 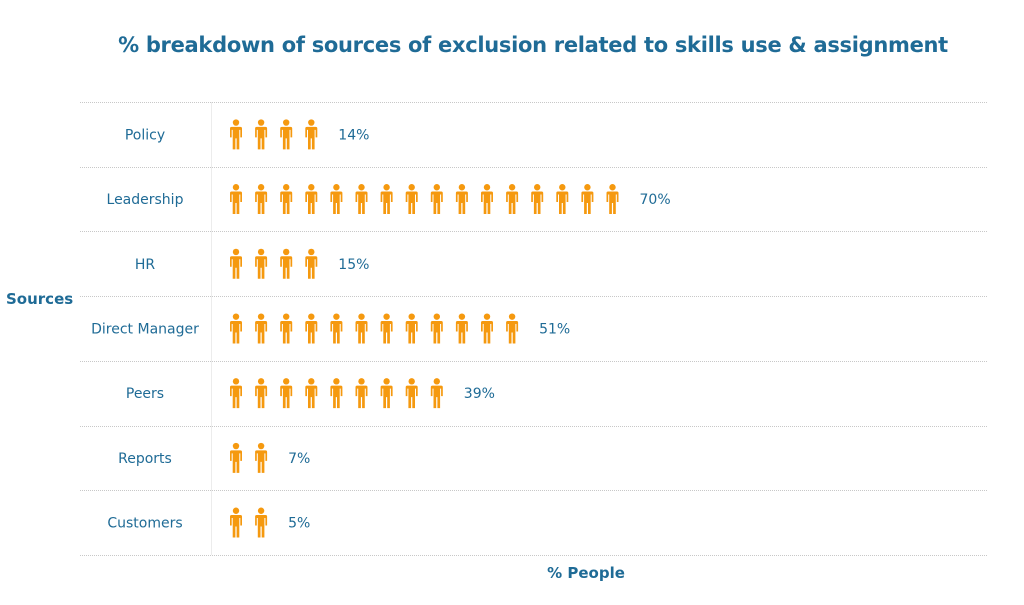 I want to click on value-label: 70%, so click(x=655, y=200).